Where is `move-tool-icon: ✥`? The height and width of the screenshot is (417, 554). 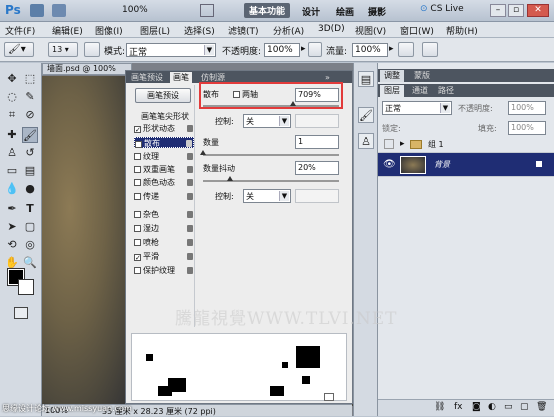 move-tool-icon: ✥ is located at coordinates (12, 79).